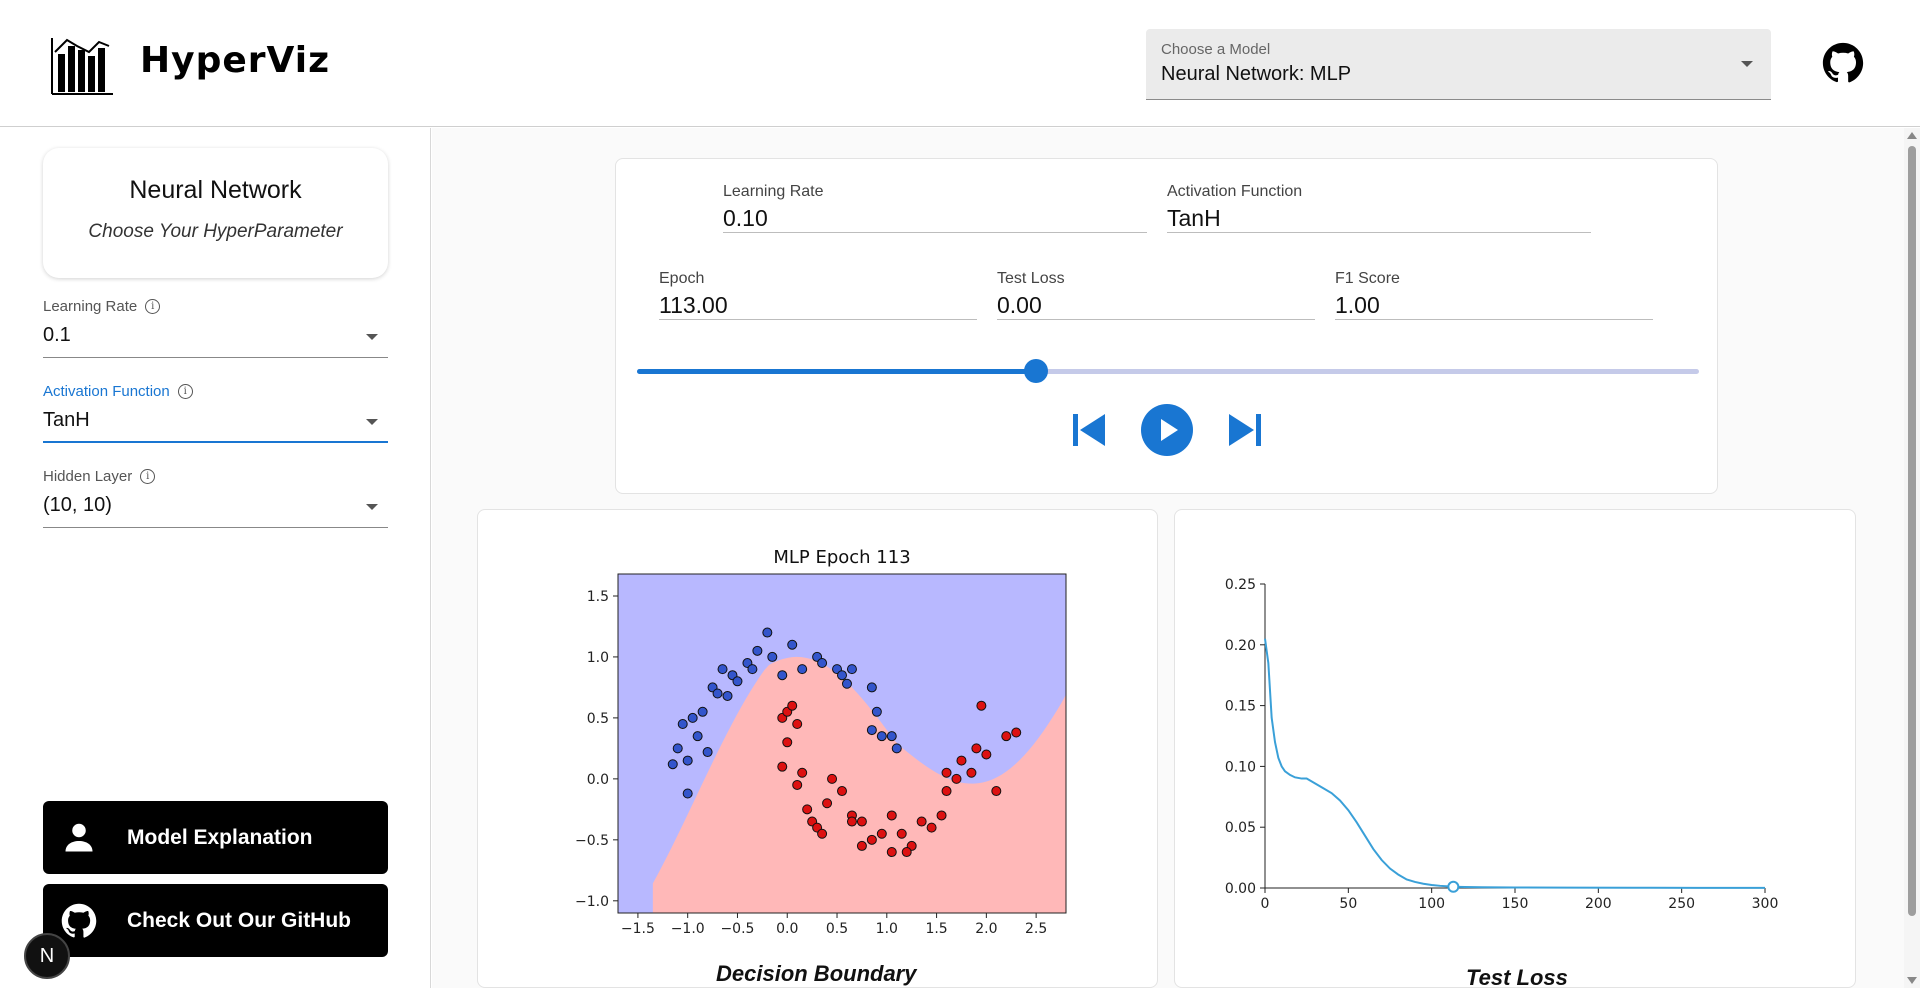 The width and height of the screenshot is (1920, 988). What do you see at coordinates (1031, 278) in the screenshot?
I see `stat-label: Test Loss` at bounding box center [1031, 278].